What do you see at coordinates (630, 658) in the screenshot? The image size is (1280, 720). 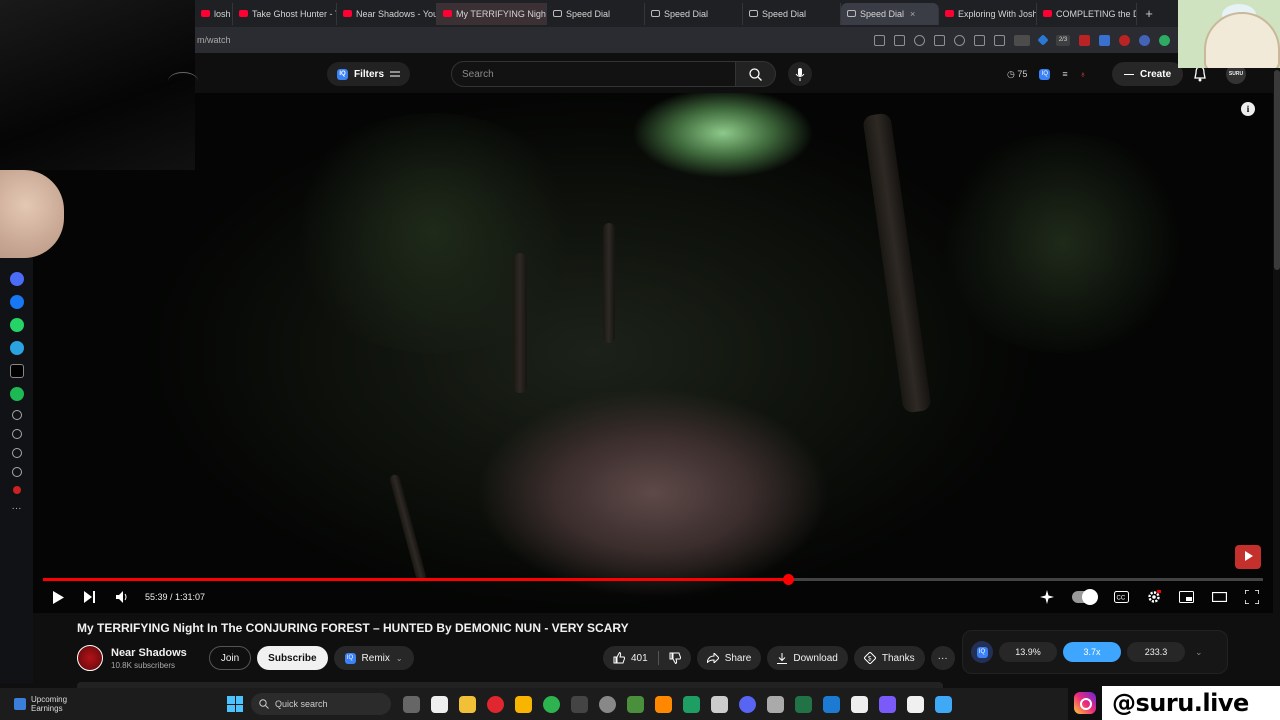 I see `like-button: 401` at bounding box center [630, 658].